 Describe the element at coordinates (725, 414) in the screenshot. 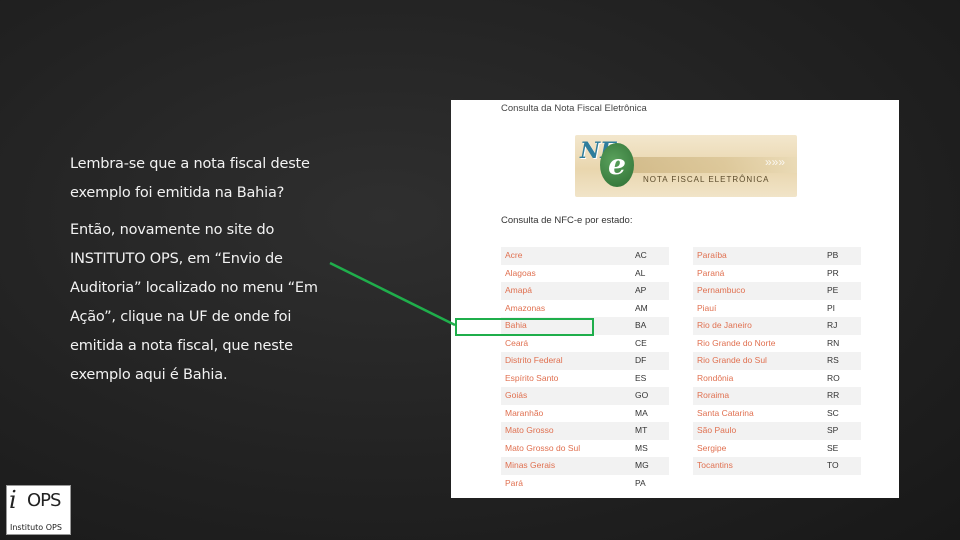

I see `state-link: Santa Catarina` at that location.